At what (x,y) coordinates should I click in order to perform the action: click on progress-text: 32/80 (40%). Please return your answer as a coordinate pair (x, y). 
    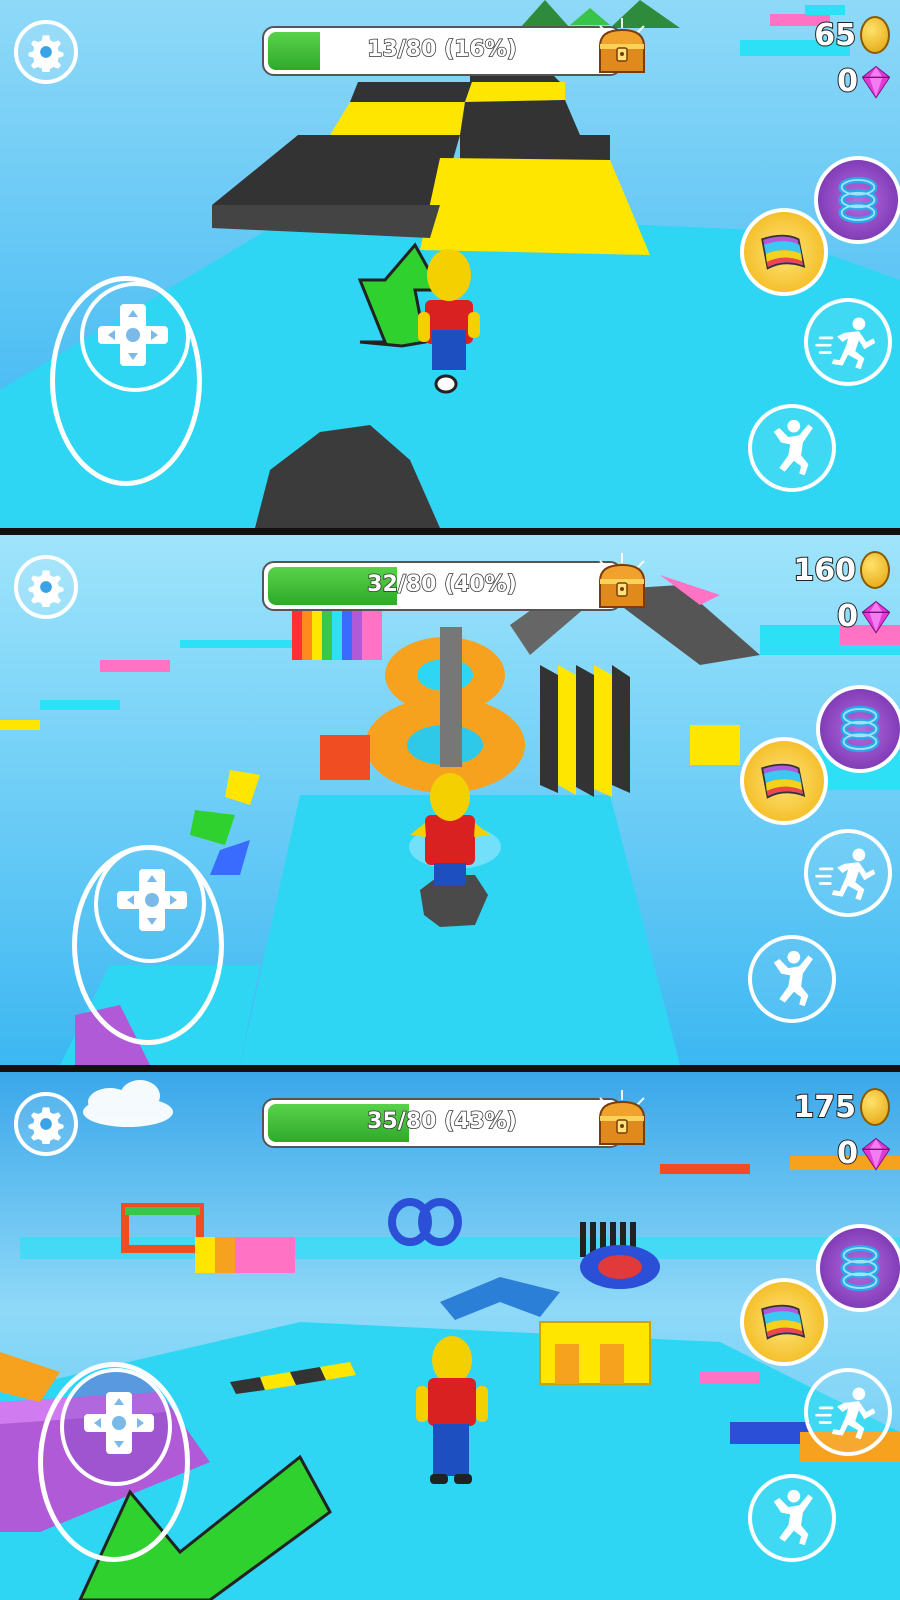
    Looking at the image, I should click on (441, 584).